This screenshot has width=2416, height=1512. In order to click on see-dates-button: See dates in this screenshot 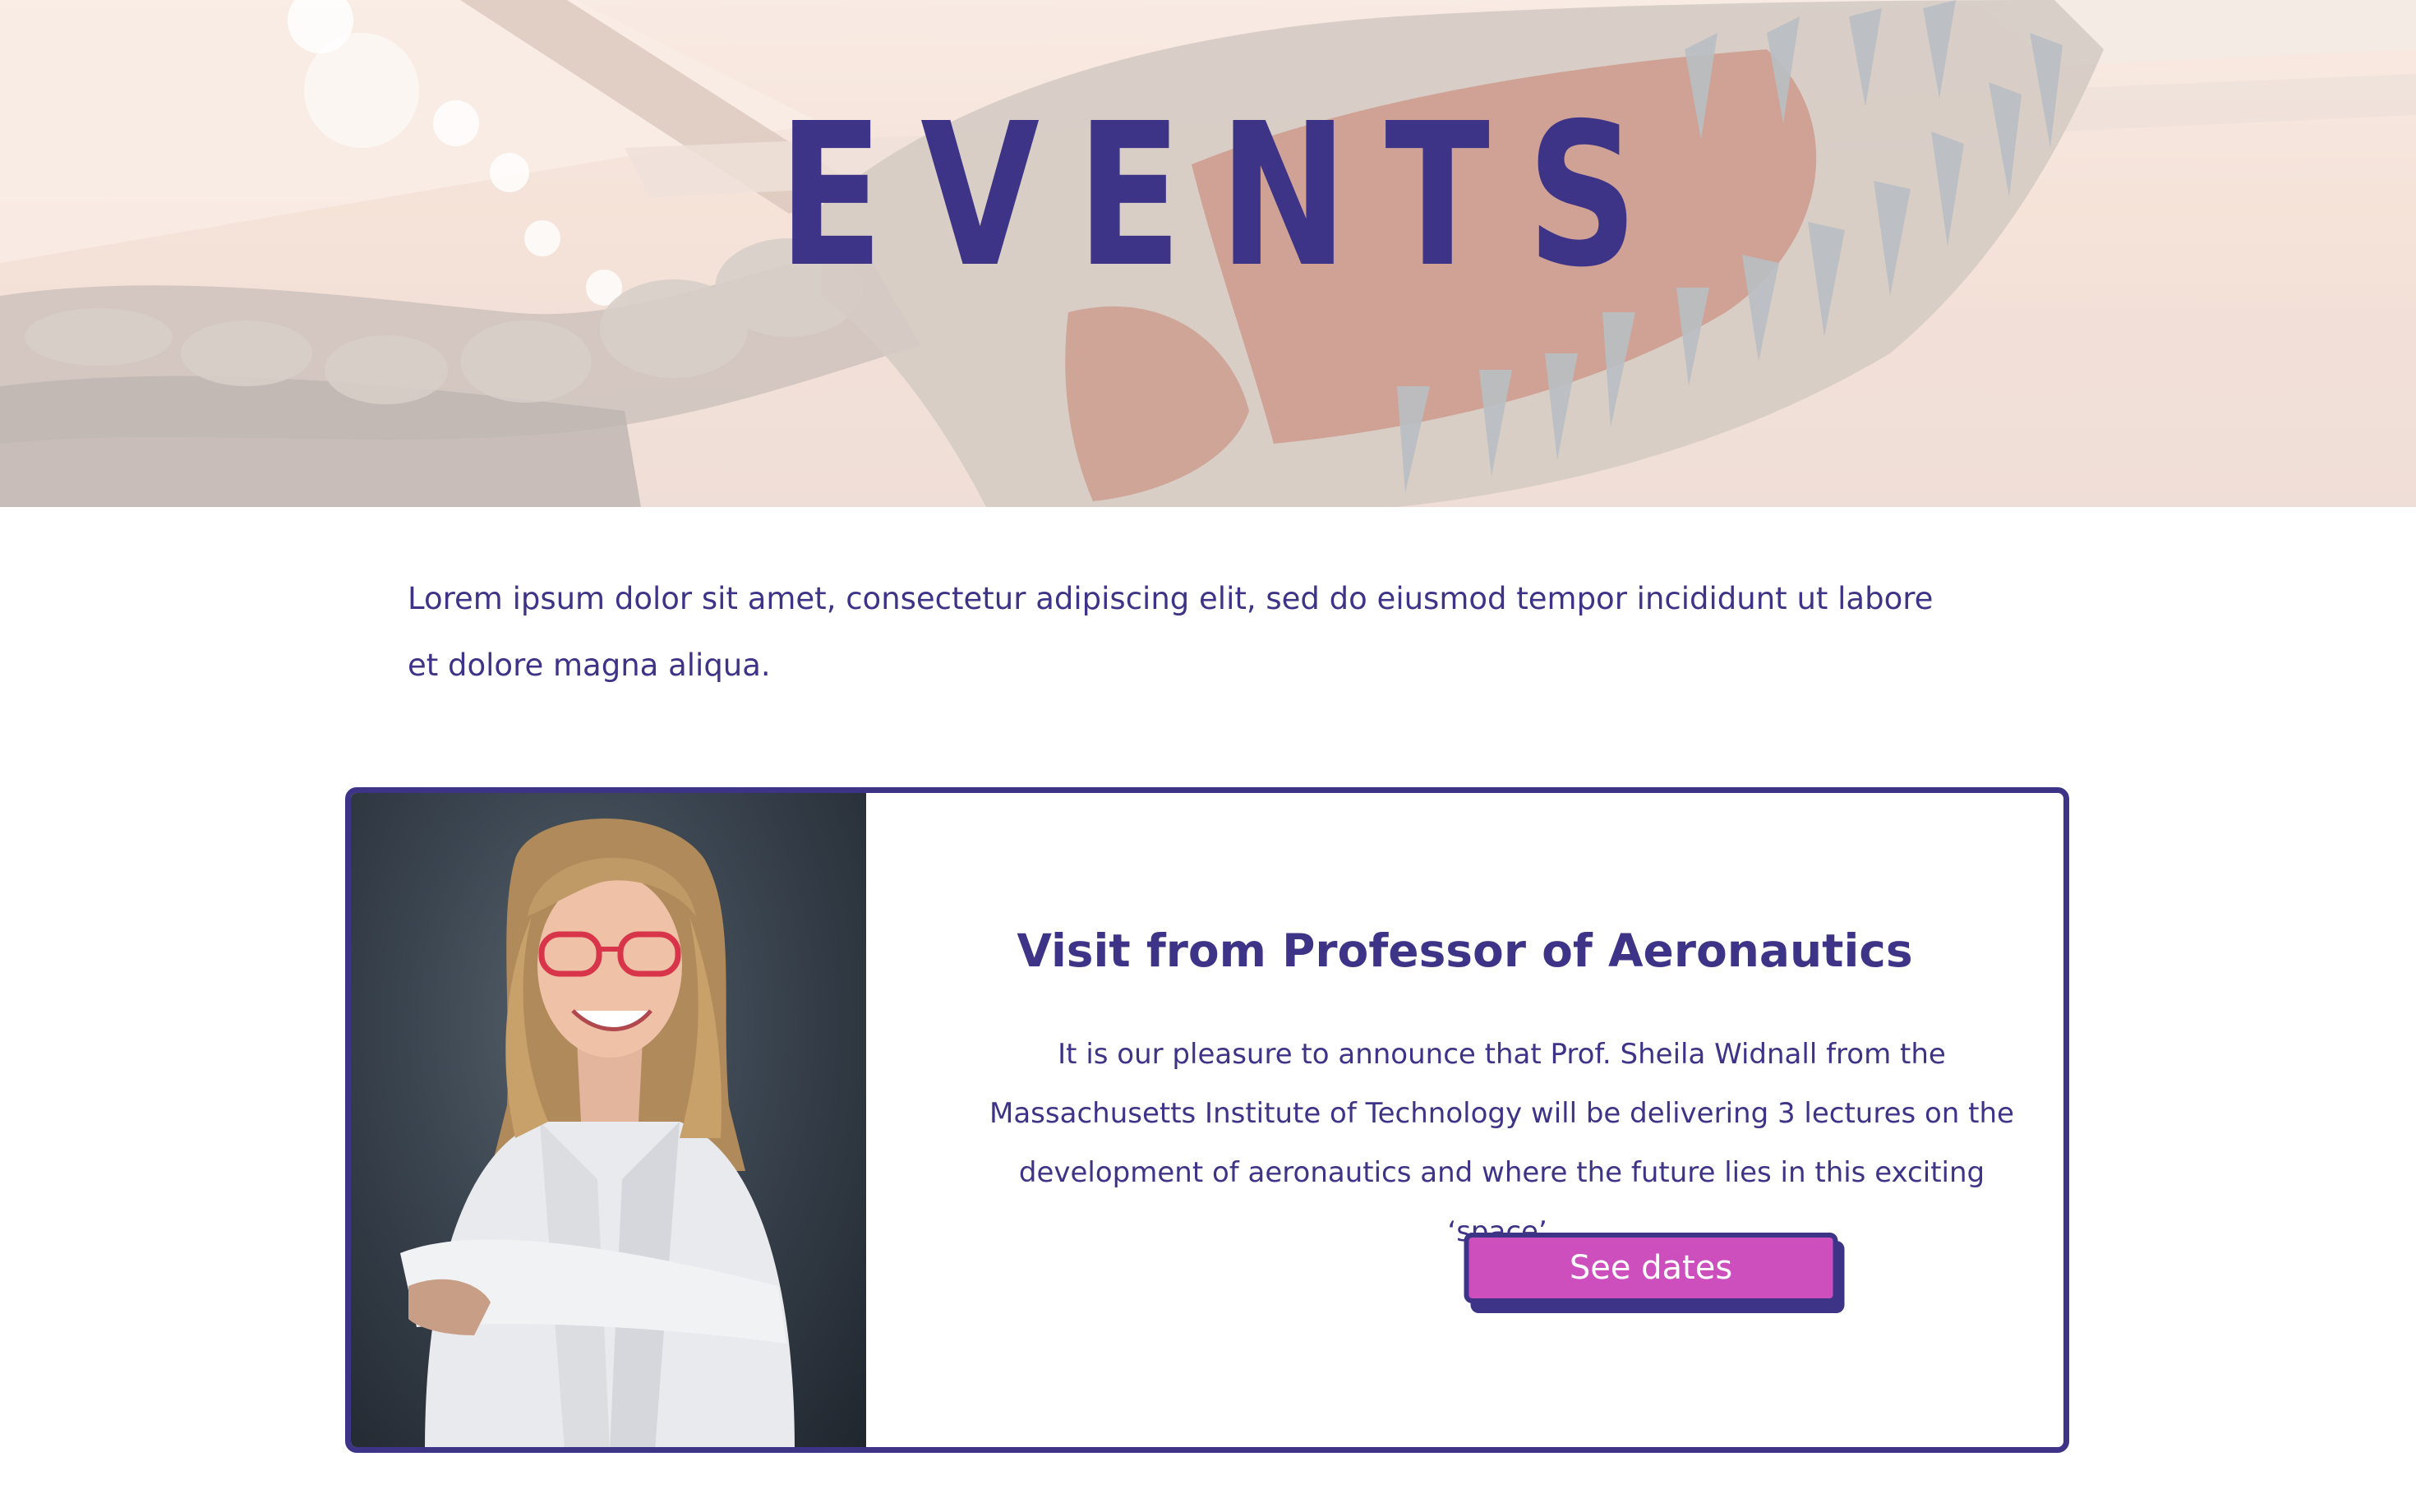, I will do `click(1651, 1268)`.